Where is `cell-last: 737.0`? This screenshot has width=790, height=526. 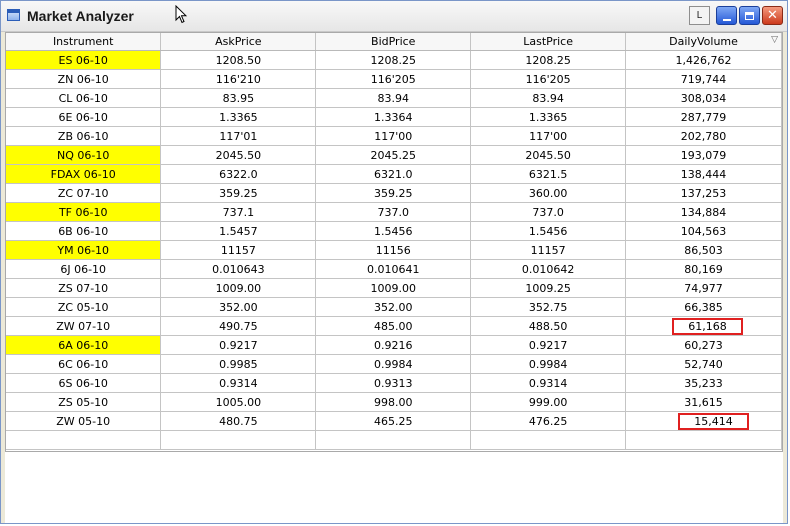
cell-last: 737.0 is located at coordinates (548, 212).